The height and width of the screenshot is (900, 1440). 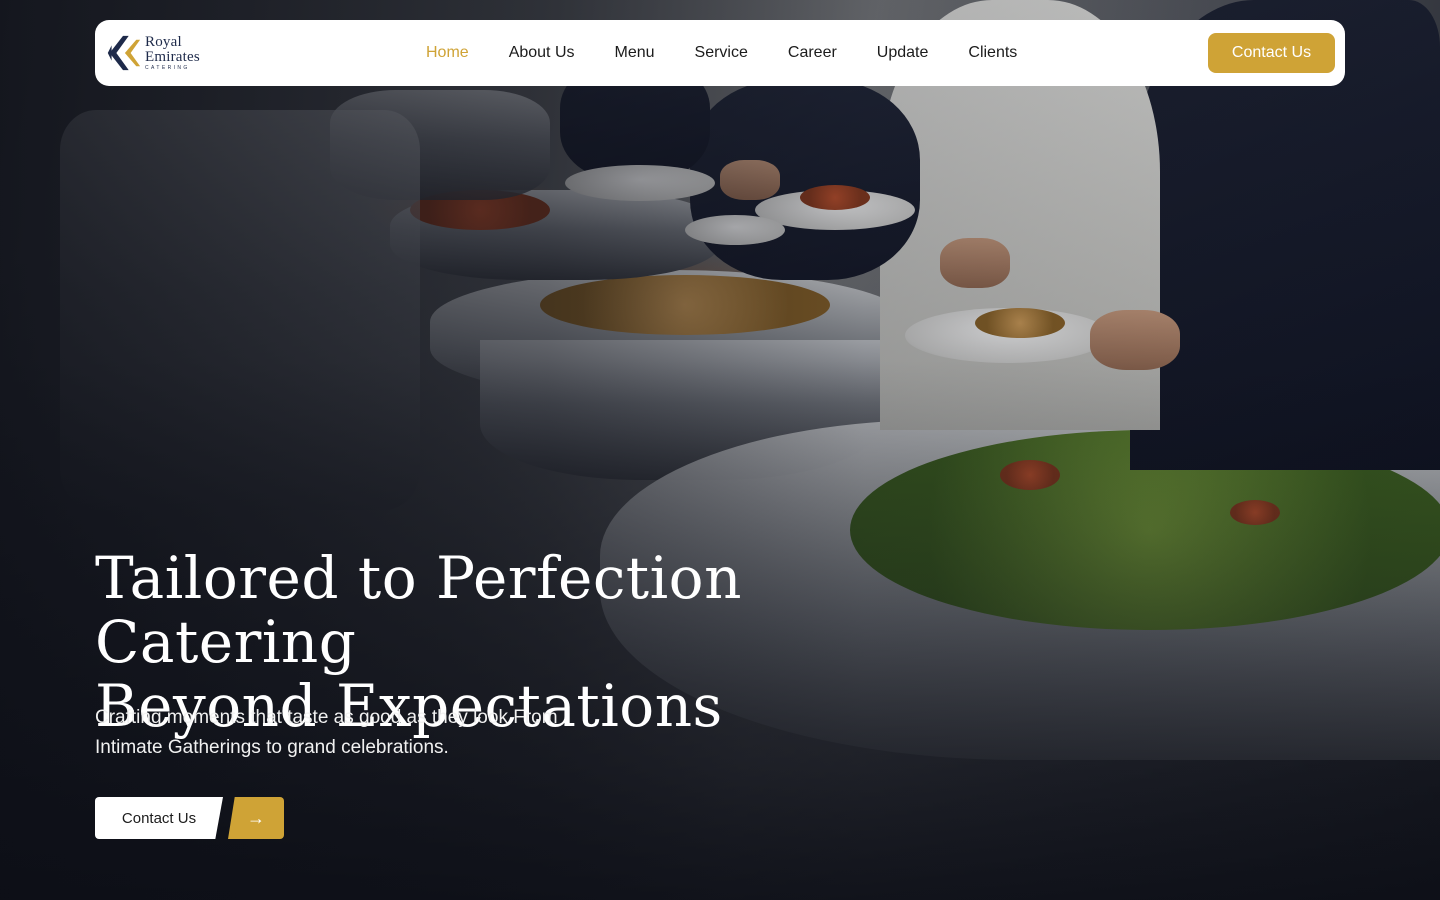 I want to click on logo-name-line2: Emirates, so click(x=172, y=57).